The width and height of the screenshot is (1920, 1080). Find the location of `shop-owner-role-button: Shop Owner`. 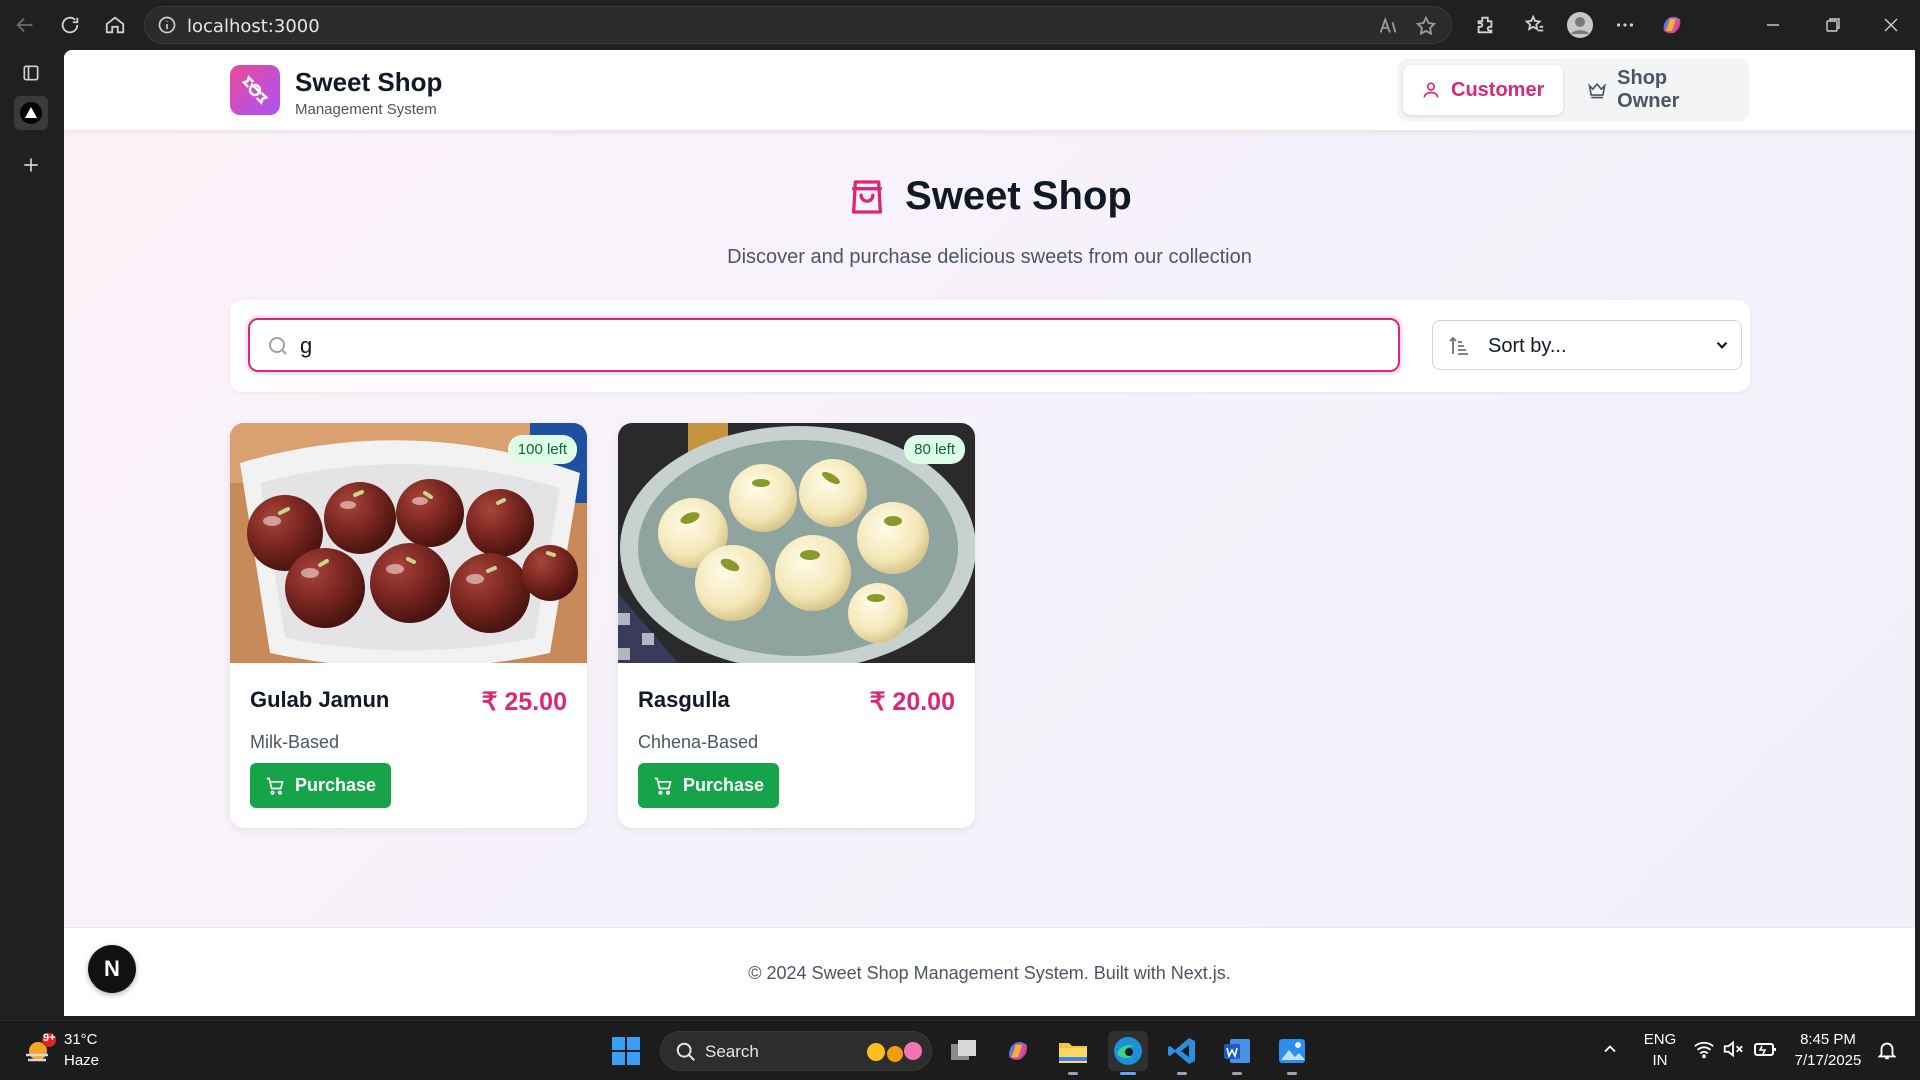

shop-owner-role-button: Shop Owner is located at coordinates (1656, 90).